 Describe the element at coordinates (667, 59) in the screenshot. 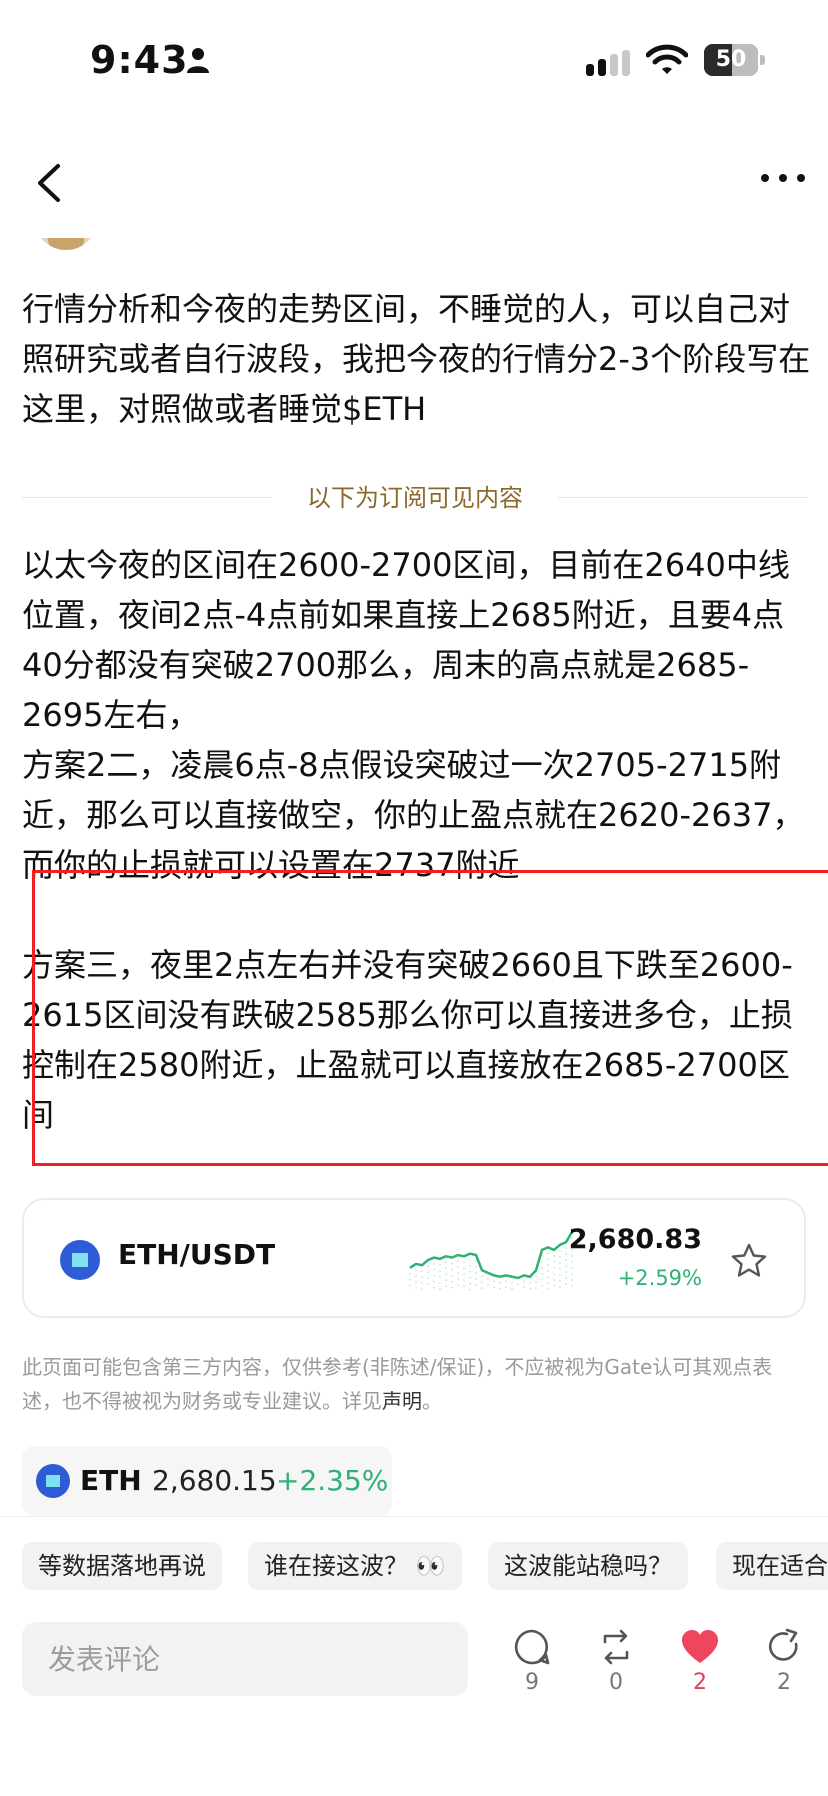

I see `wifi-icon` at that location.